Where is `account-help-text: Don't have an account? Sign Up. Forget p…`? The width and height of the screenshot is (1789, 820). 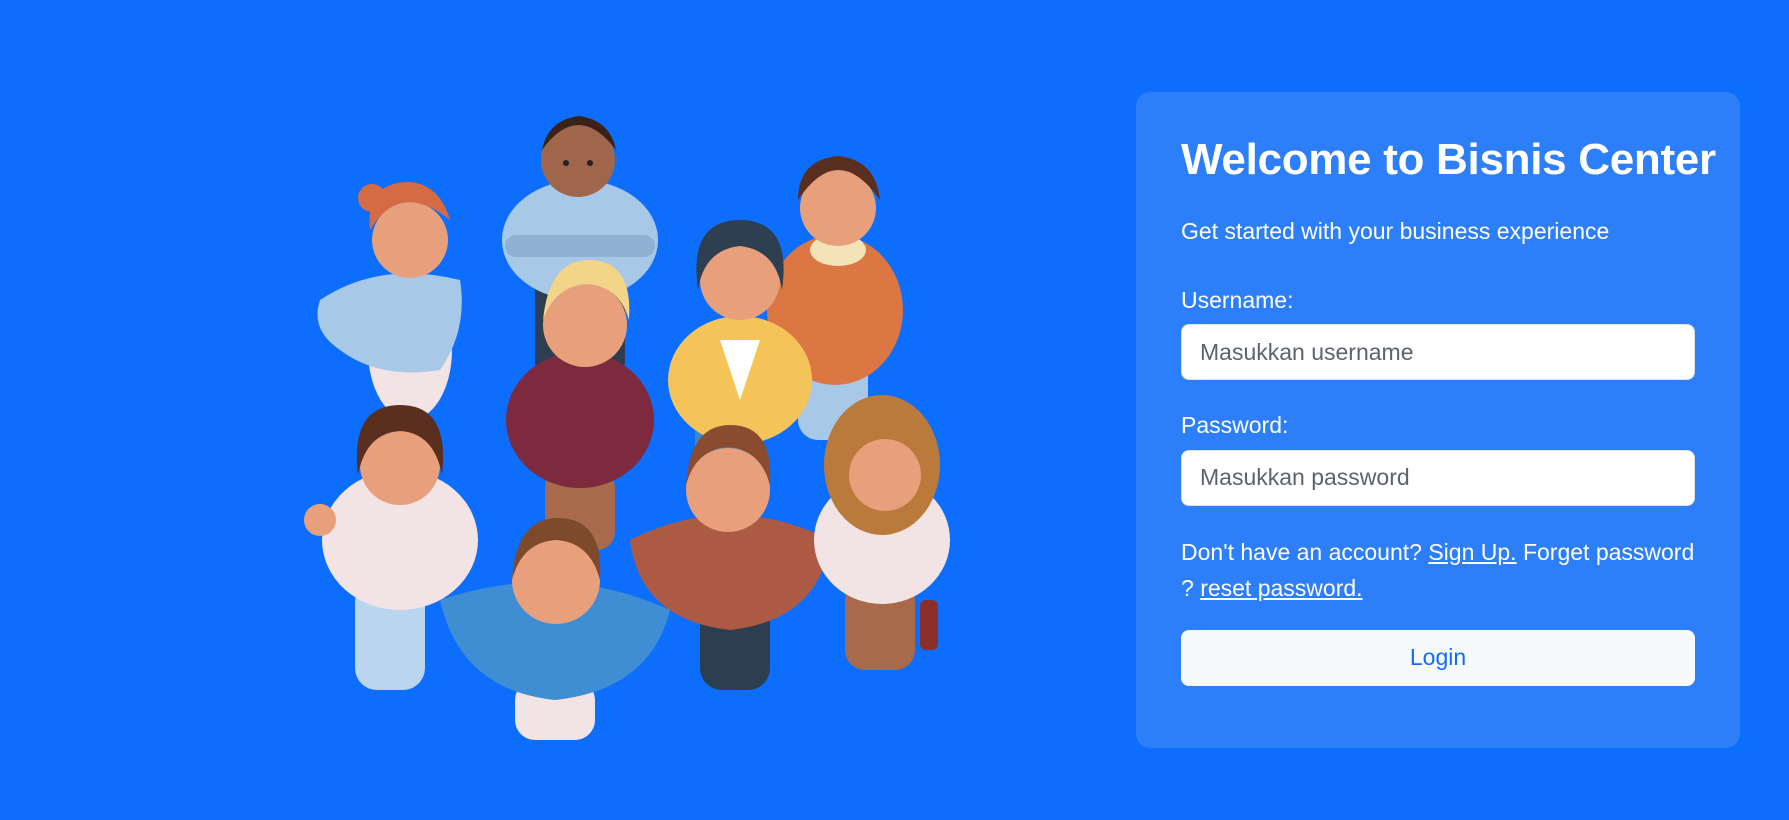
account-help-text: Don't have an account? Sign Up. Forget p… is located at coordinates (1438, 570).